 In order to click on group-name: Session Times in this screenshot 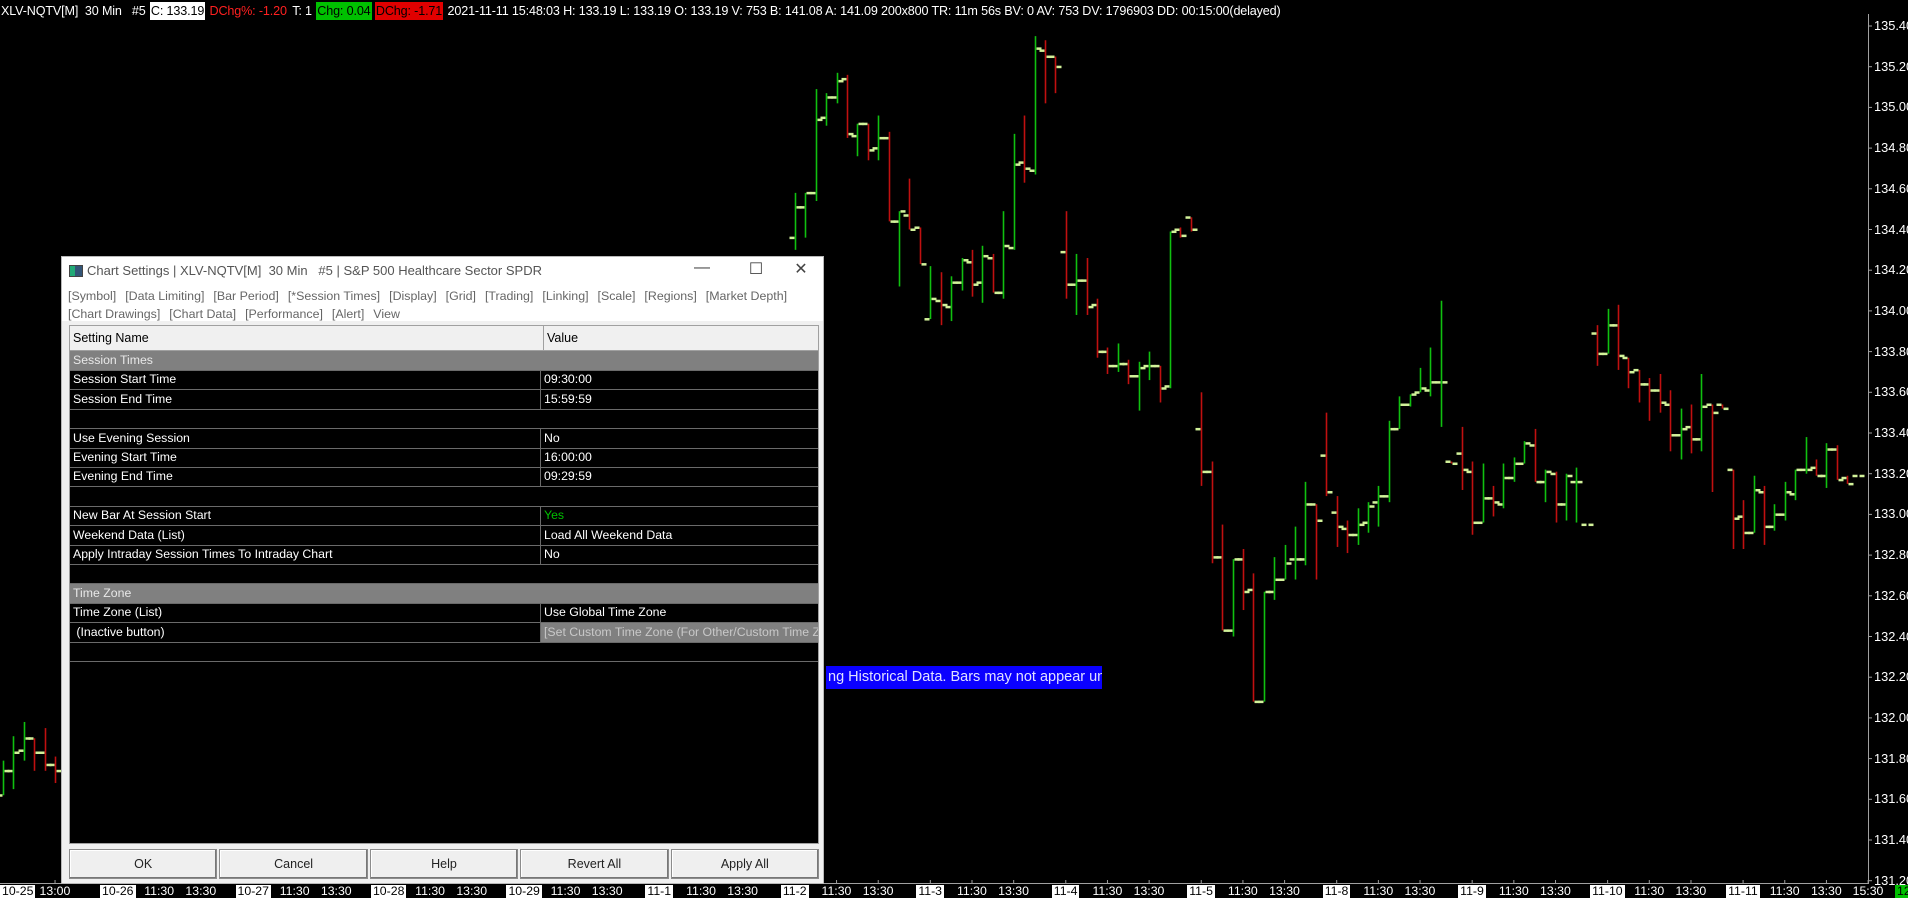, I will do `click(113, 360)`.